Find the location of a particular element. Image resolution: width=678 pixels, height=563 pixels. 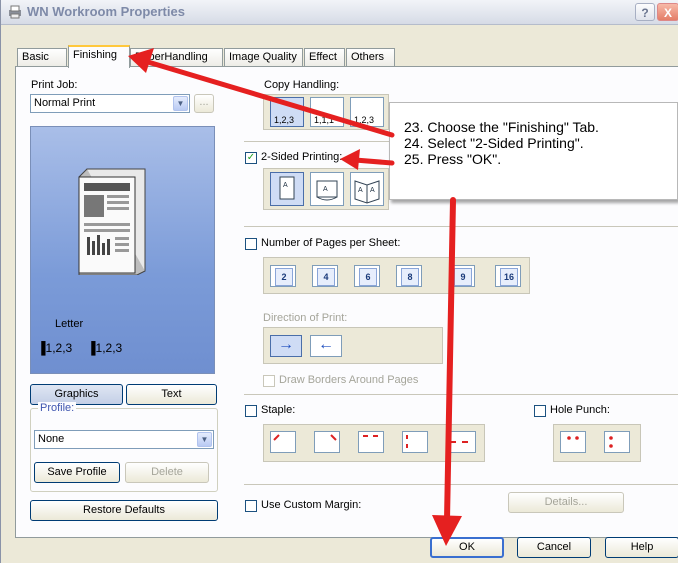

flip-short-edge-option: A is located at coordinates (327, 189).